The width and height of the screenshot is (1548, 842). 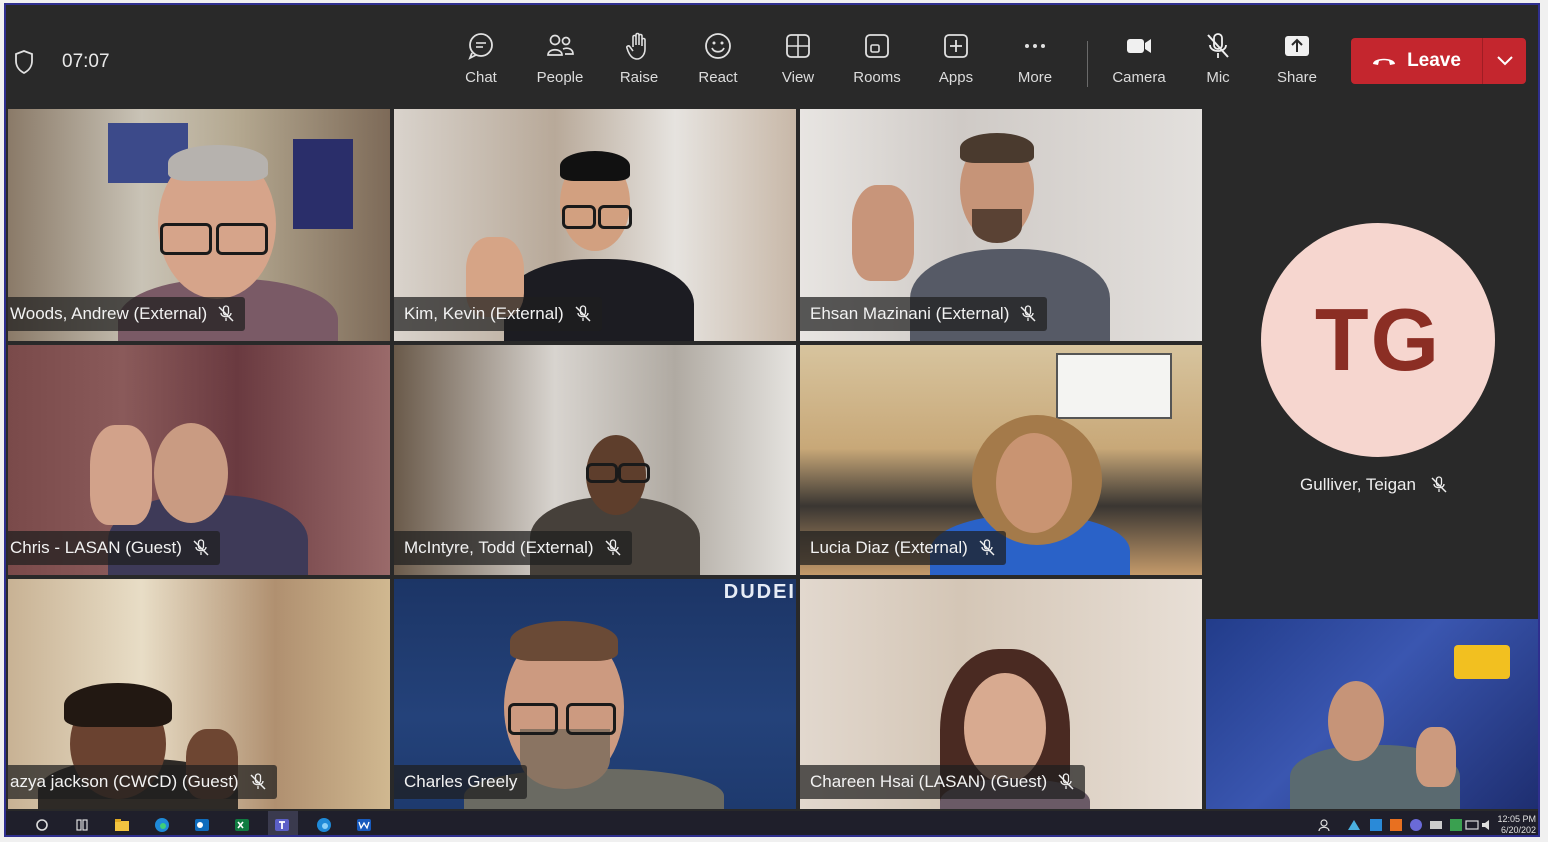 I want to click on word-icon, so click(x=364, y=825).